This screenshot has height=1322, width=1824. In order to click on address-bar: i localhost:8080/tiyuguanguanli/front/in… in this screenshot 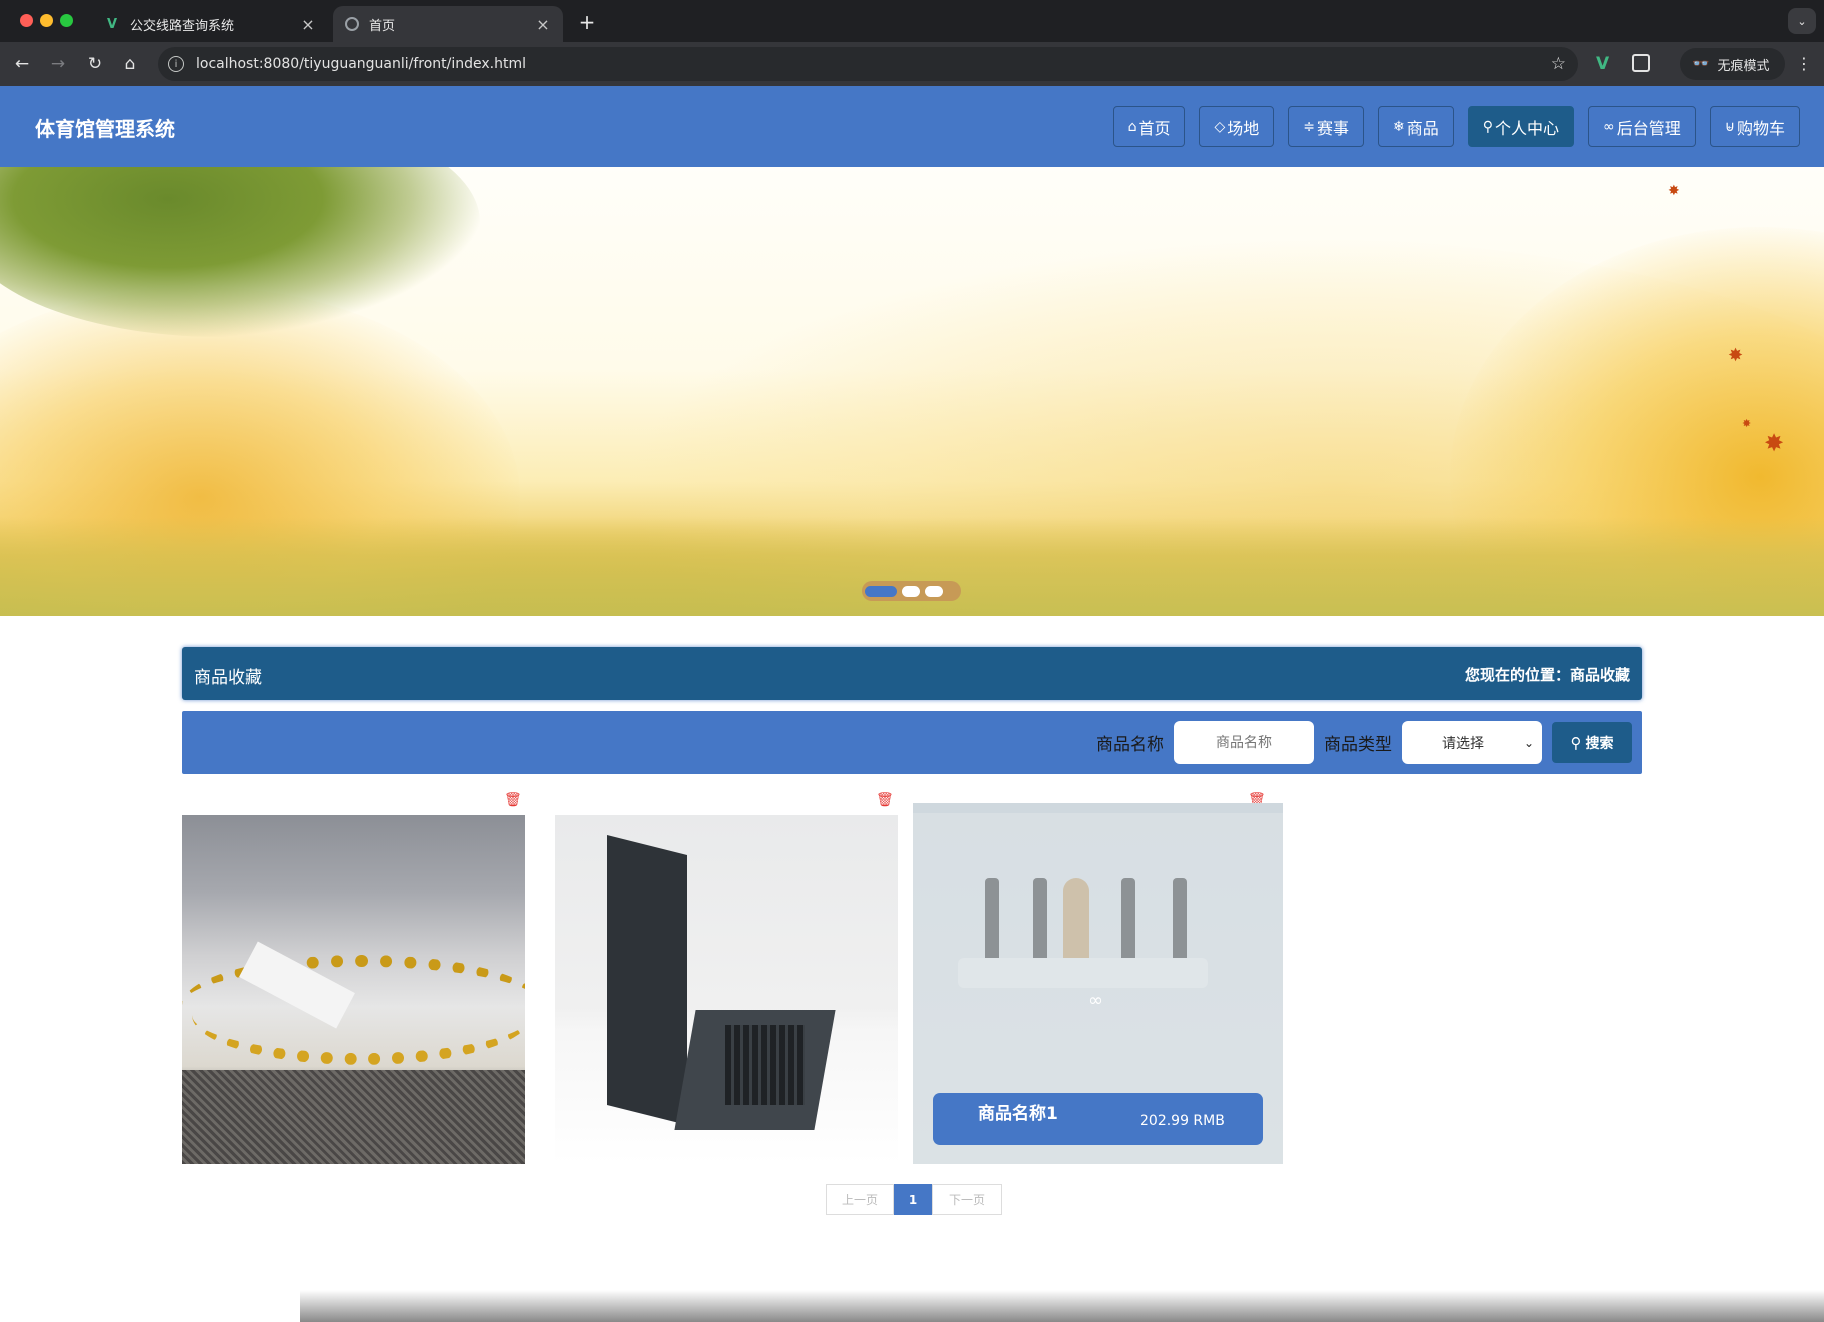, I will do `click(868, 64)`.